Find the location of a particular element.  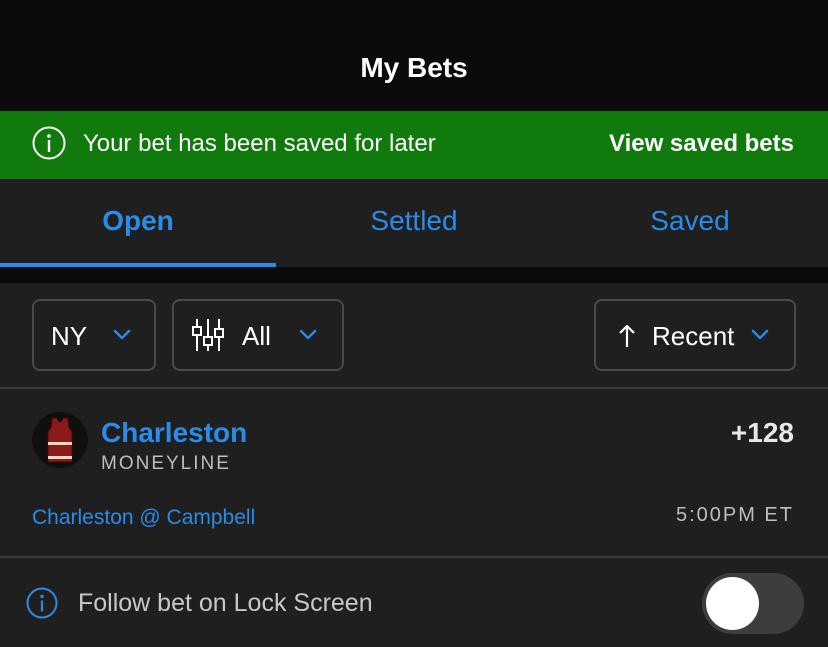

sliders-icon is located at coordinates (208, 335).